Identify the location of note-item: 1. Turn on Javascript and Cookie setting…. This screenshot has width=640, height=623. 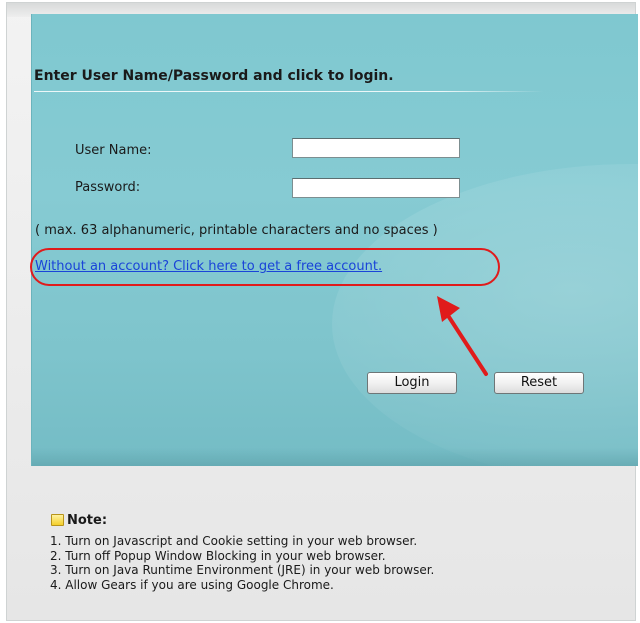
(234, 541).